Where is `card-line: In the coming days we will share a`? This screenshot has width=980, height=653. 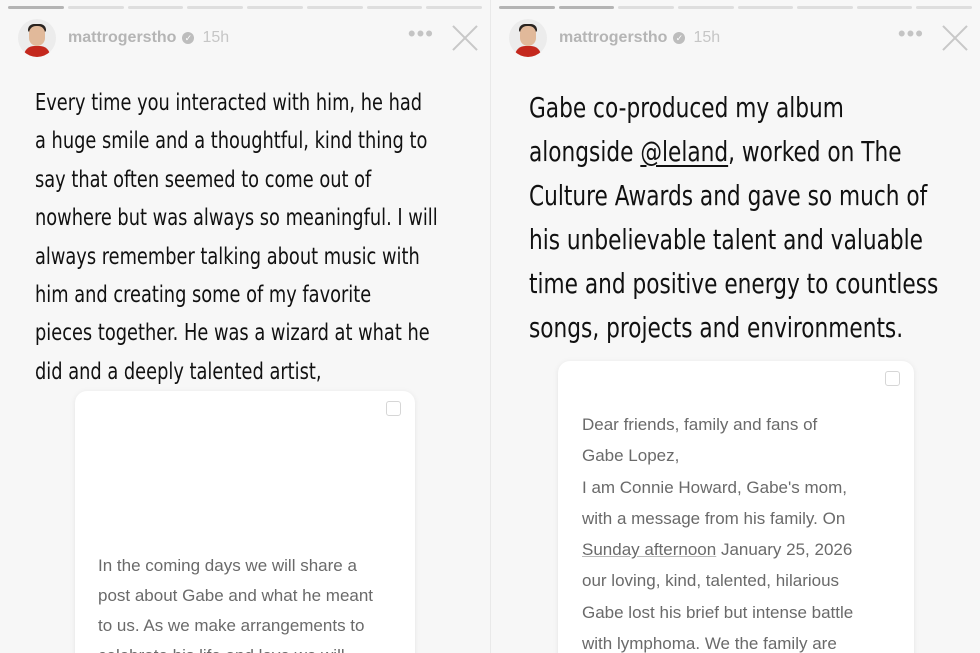 card-line: In the coming days we will share a is located at coordinates (227, 565).